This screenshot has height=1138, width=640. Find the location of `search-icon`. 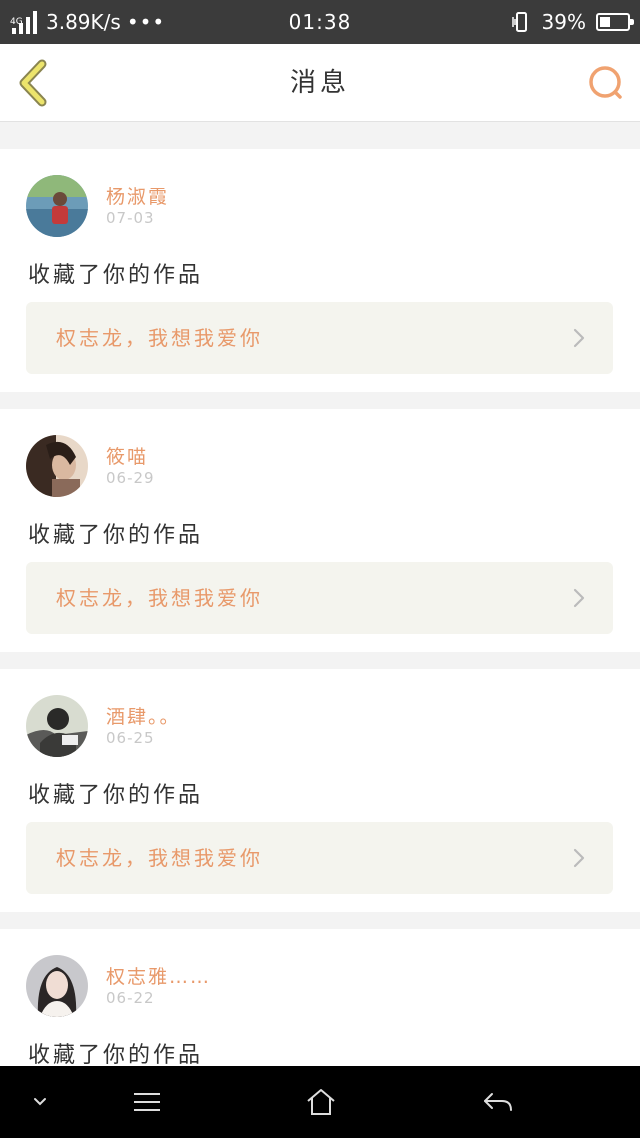

search-icon is located at coordinates (605, 82).